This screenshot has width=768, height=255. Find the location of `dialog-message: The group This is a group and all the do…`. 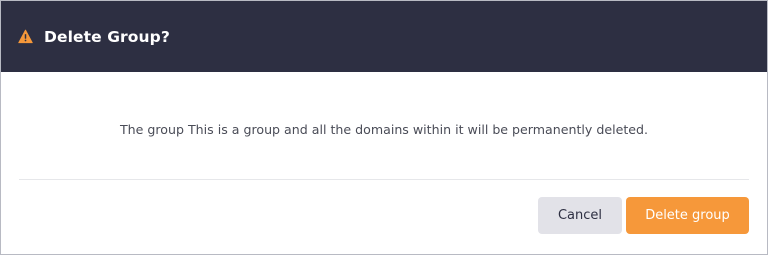

dialog-message: The group This is a group and all the do… is located at coordinates (384, 129).